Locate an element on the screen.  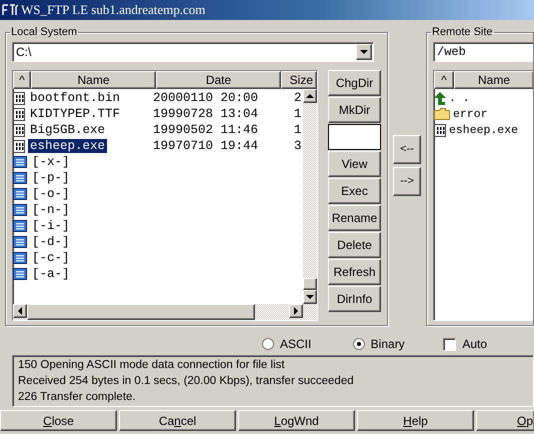
action-button: MkDir is located at coordinates (354, 110).